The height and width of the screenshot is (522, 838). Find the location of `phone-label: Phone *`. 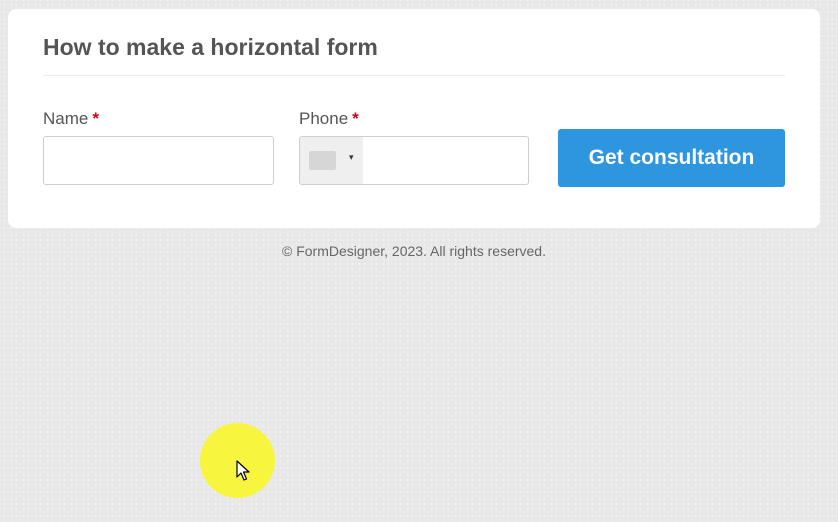

phone-label: Phone * is located at coordinates (329, 119).